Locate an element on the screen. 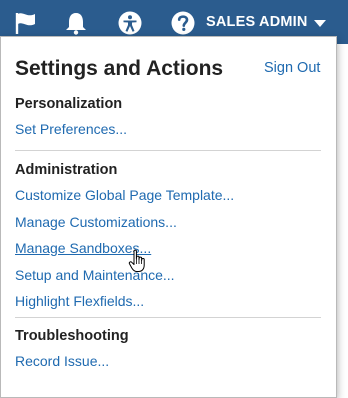  chevron-down-icon is located at coordinates (319, 23).